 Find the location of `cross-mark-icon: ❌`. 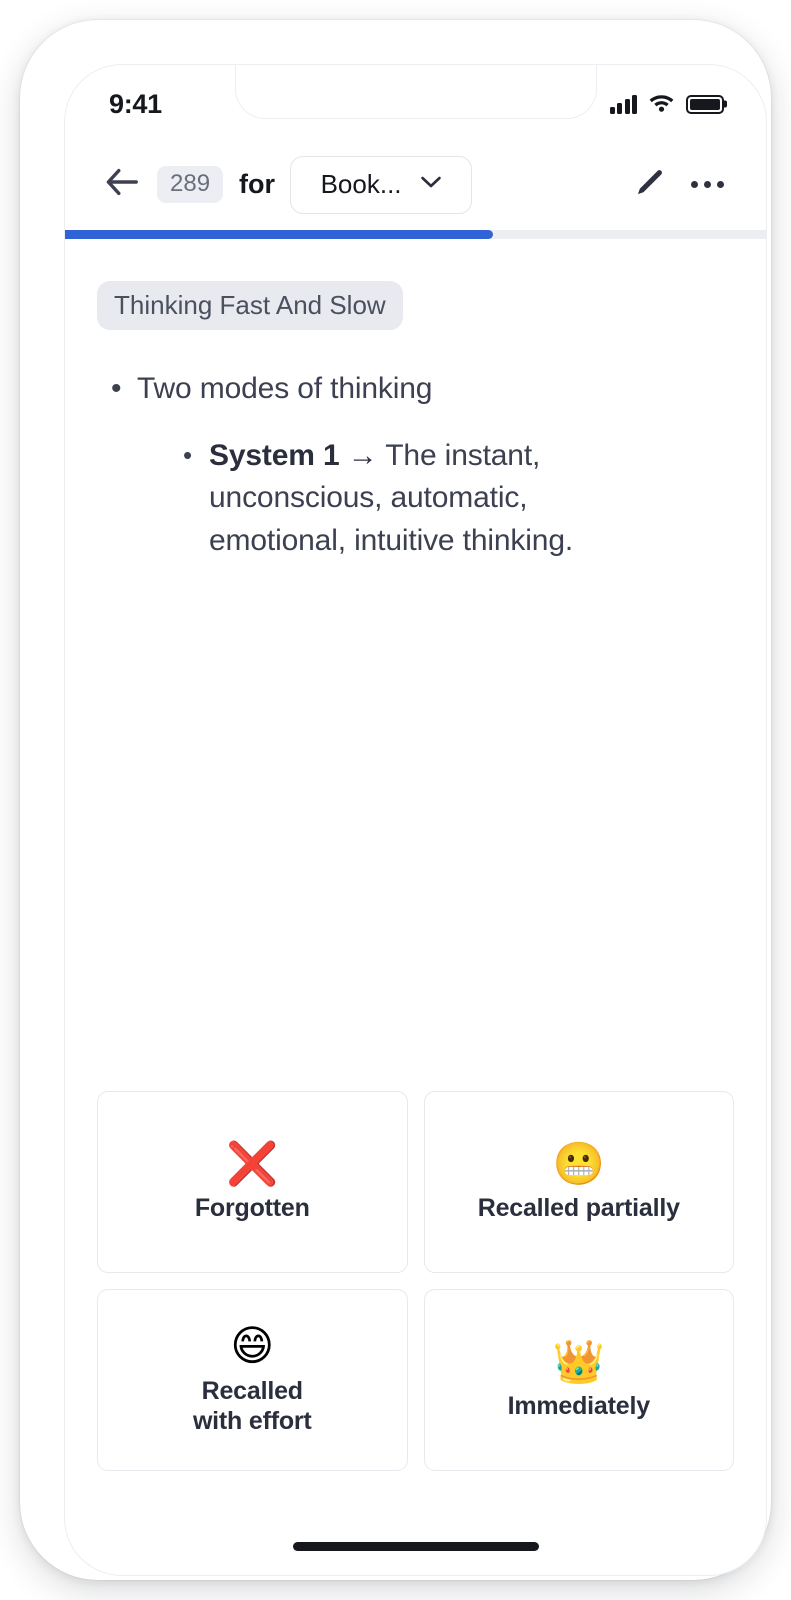

cross-mark-icon: ❌ is located at coordinates (252, 1163).